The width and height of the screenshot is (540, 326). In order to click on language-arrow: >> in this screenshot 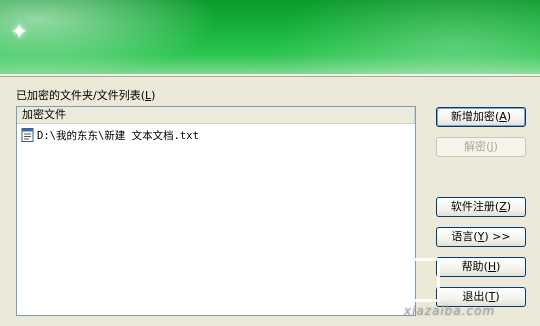, I will do `click(501, 236)`.